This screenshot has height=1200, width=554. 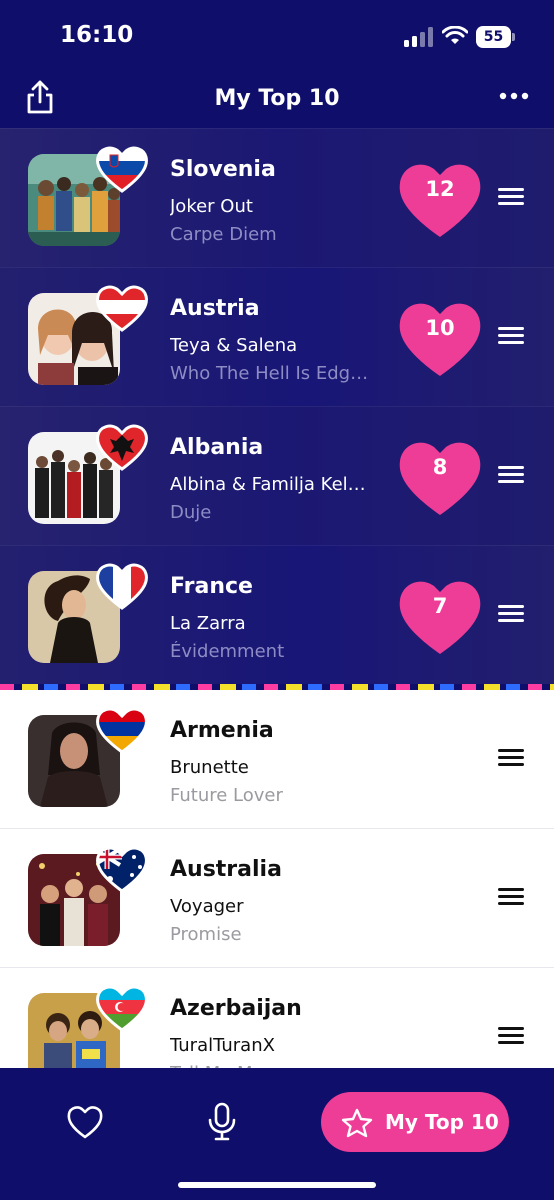 I want to click on points-heart: 8, so click(x=440, y=477).